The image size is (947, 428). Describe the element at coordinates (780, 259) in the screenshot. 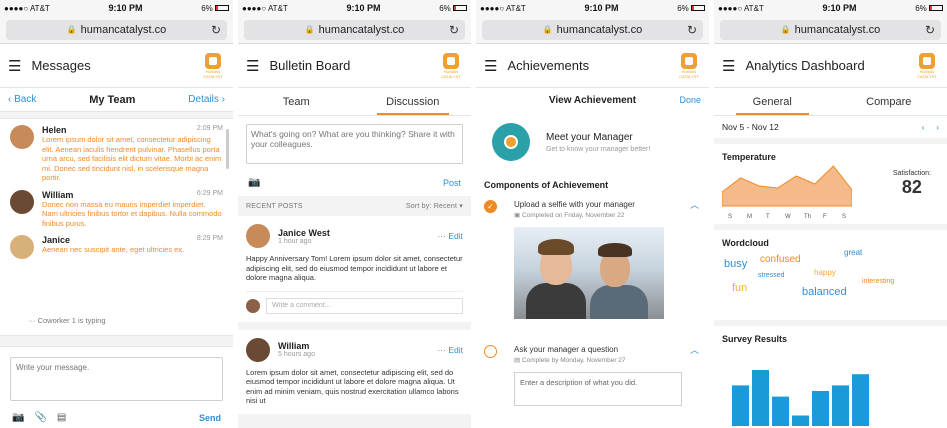

I see `wordcloud-word: confused` at that location.